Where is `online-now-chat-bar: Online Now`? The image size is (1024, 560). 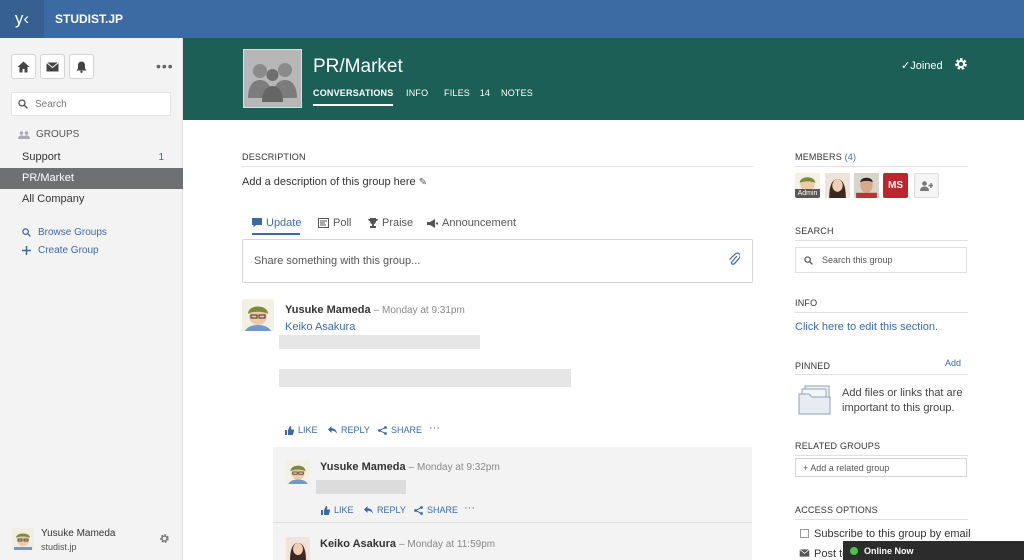
online-now-chat-bar: Online Now is located at coordinates (933, 550).